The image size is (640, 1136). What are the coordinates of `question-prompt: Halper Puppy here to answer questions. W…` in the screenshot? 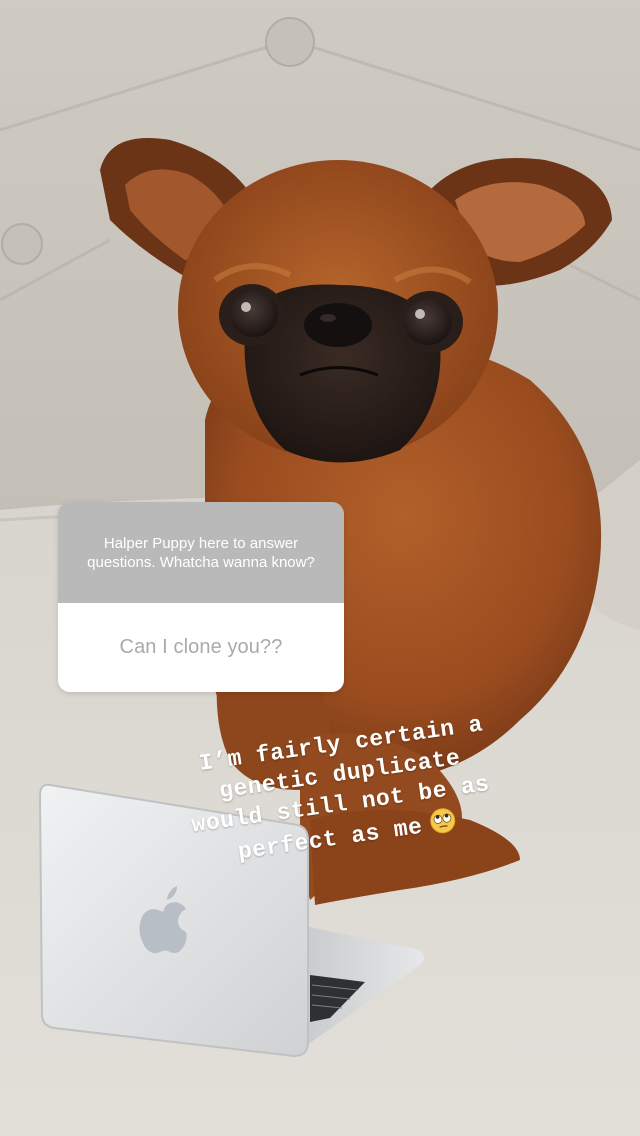 It's located at (201, 552).